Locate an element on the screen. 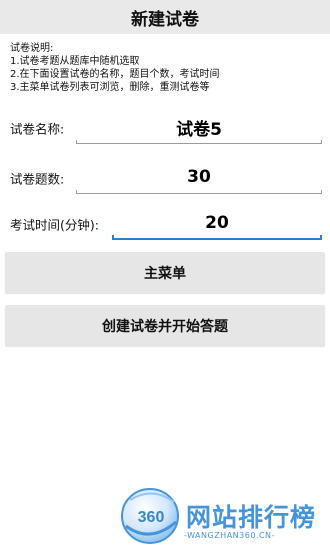 The height and width of the screenshot is (550, 330). question-count-underline is located at coordinates (199, 192).